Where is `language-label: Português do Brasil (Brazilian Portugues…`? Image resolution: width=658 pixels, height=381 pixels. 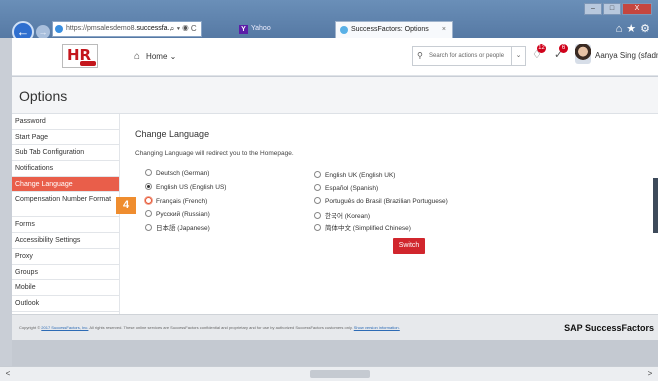
language-label: Português do Brasil (Brazilian Portugues… is located at coordinates (386, 201).